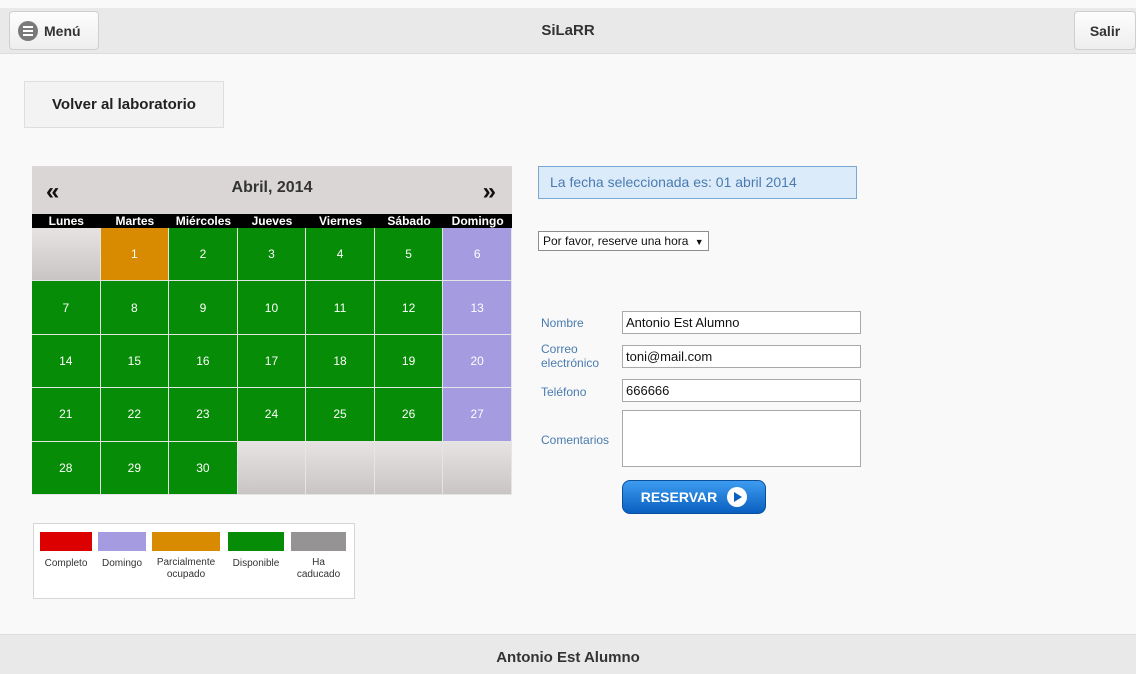 The height and width of the screenshot is (674, 1136). Describe the element at coordinates (256, 563) in the screenshot. I see `legend-label: Disponible` at that location.